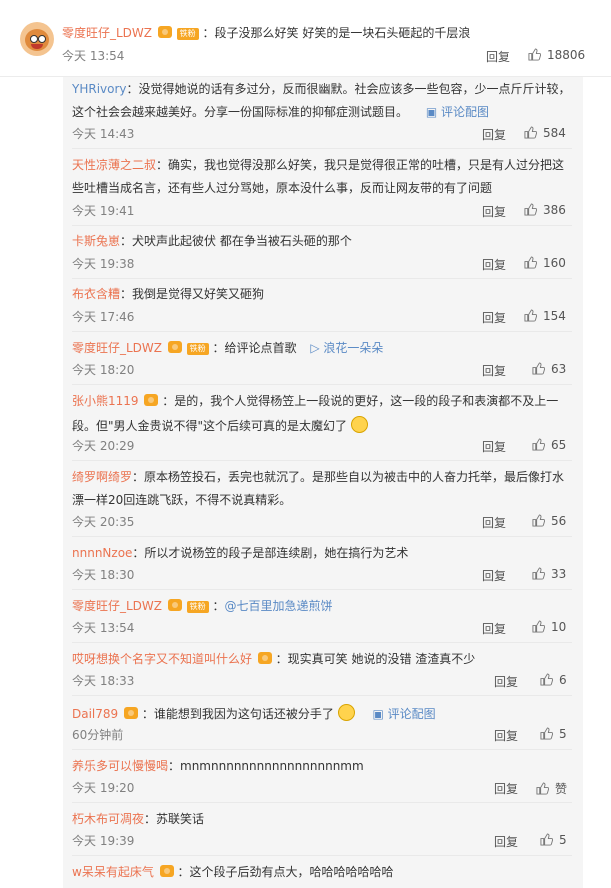 Image resolution: width=611 pixels, height=888 pixels. Describe the element at coordinates (237, 714) in the screenshot. I see `reply-text: ：谁能想到我因为这句话还被分手了` at that location.